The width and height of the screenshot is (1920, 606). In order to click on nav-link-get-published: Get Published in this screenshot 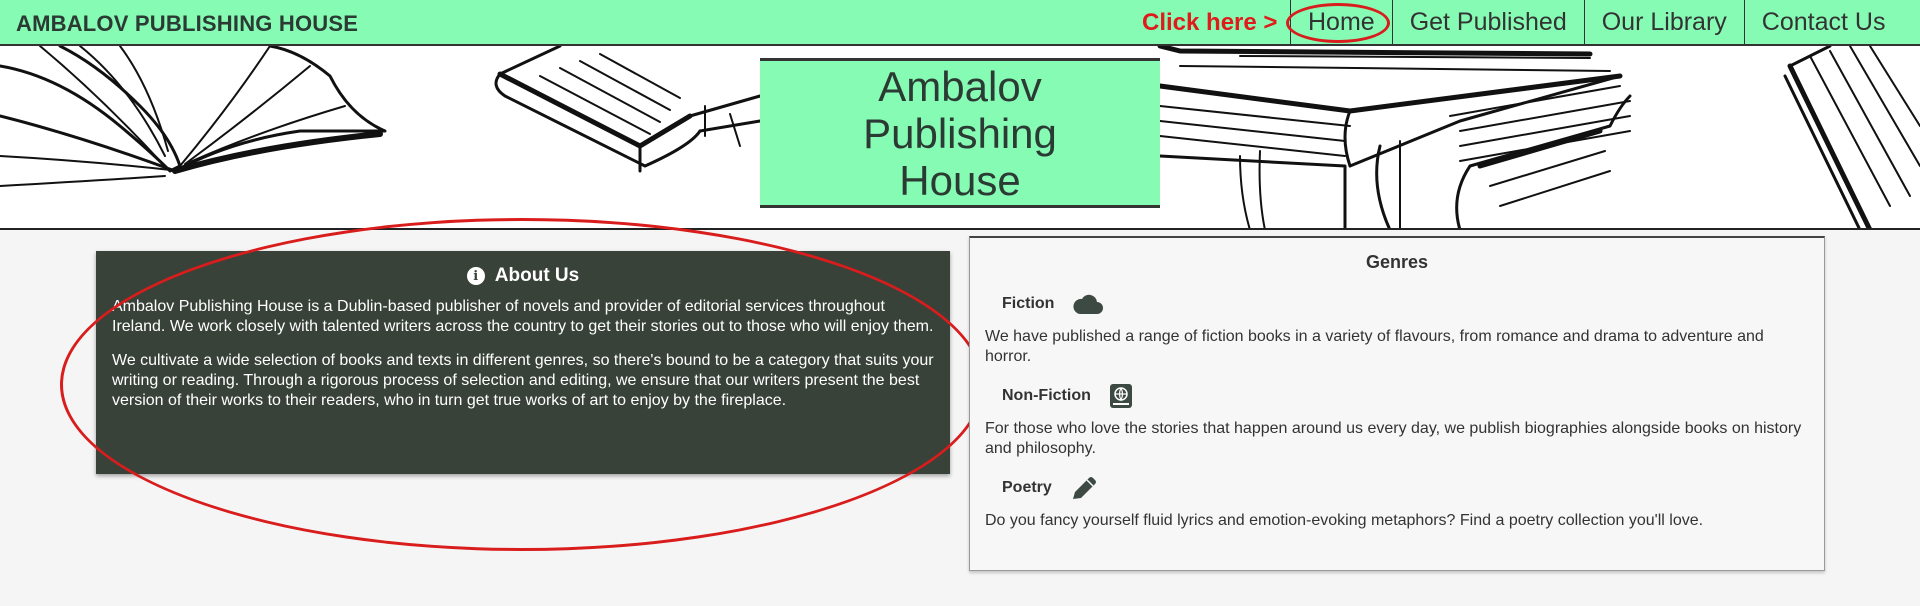, I will do `click(1487, 22)`.